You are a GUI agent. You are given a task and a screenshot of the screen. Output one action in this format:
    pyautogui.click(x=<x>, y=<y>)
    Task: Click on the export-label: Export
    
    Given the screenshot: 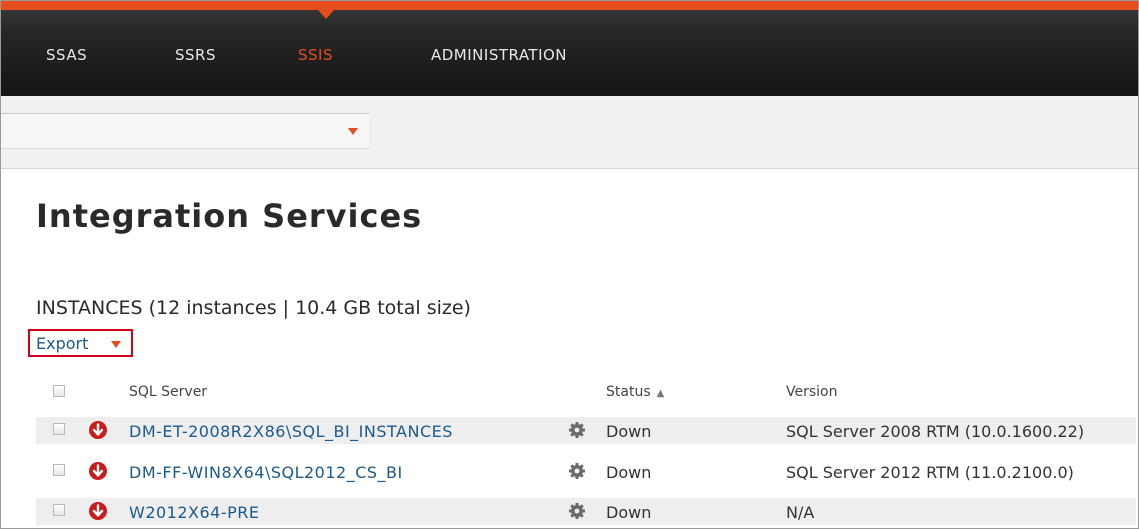 What is the action you would take?
    pyautogui.click(x=62, y=343)
    